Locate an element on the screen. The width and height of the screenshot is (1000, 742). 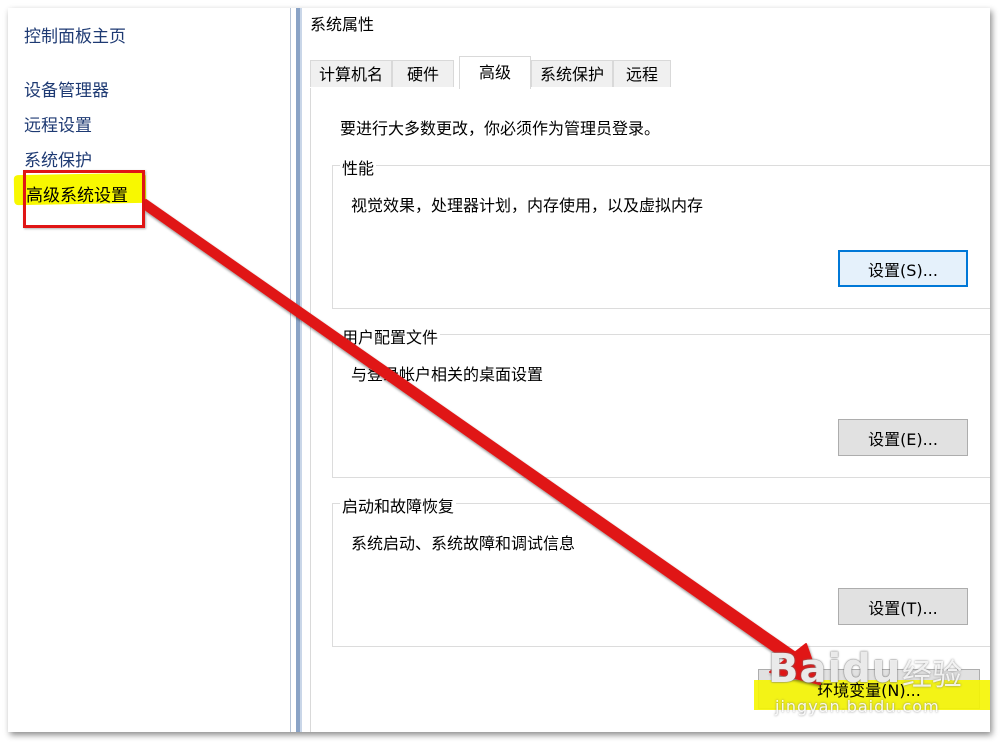
tab-computer-name: 计算机名 is located at coordinates (351, 73).